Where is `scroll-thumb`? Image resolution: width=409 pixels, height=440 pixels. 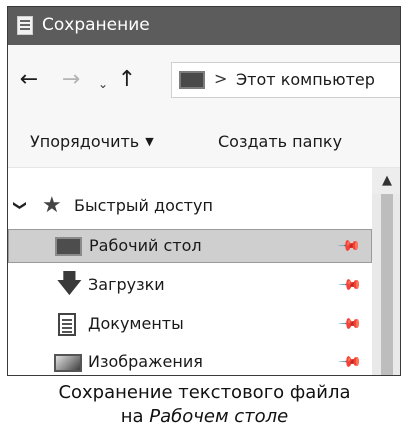 scroll-thumb is located at coordinates (387, 284).